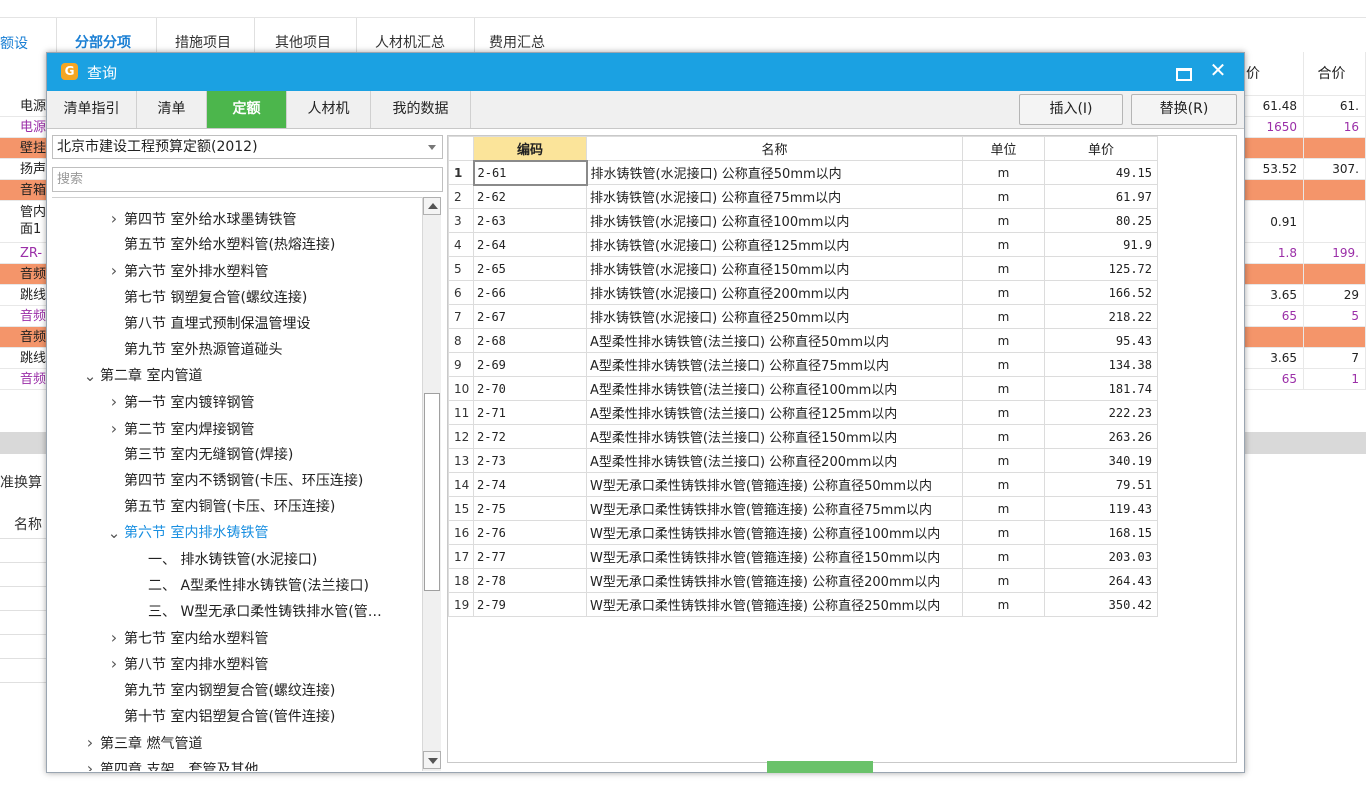 The width and height of the screenshot is (1366, 807). What do you see at coordinates (92, 109) in the screenshot?
I see `tab-bill-guide: 清单指引` at bounding box center [92, 109].